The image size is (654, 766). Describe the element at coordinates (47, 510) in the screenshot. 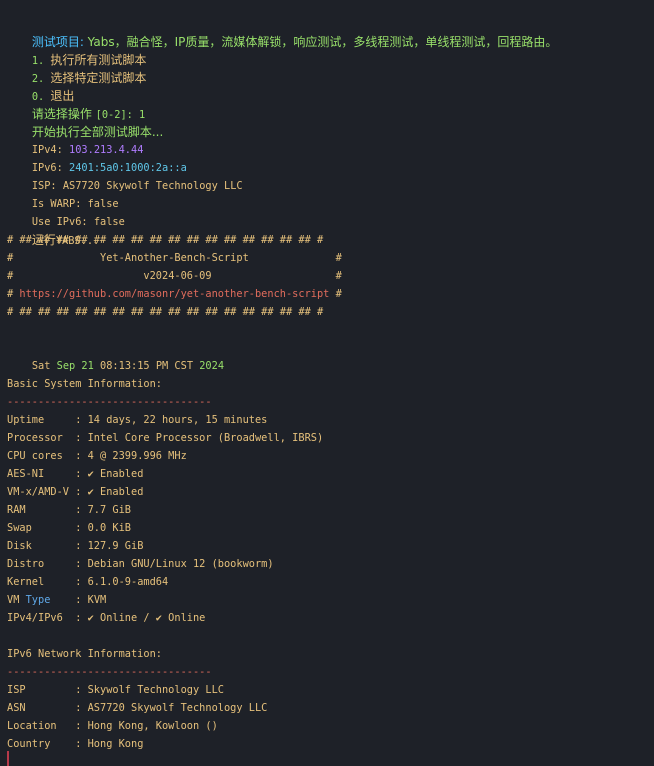

I see `row-key: RAM :` at that location.